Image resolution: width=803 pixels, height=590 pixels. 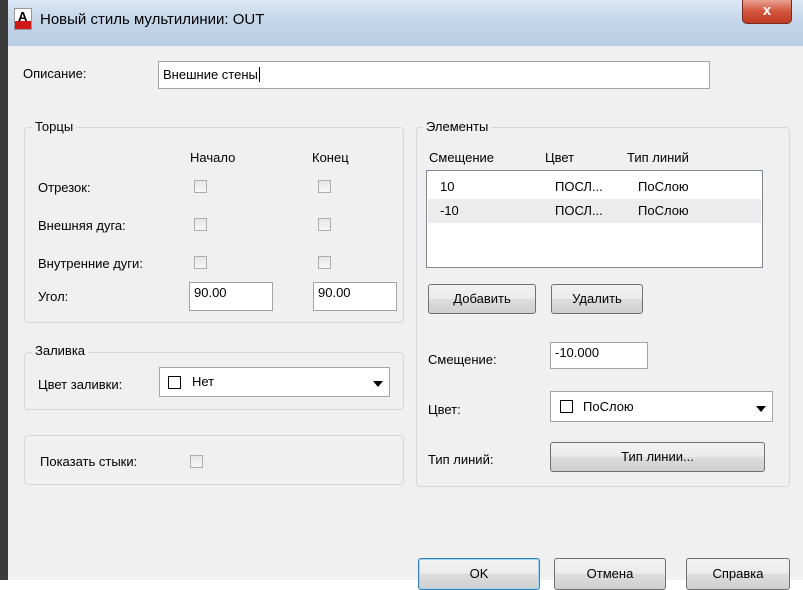 I want to click on caps-group-title: Торцы, so click(x=54, y=126).